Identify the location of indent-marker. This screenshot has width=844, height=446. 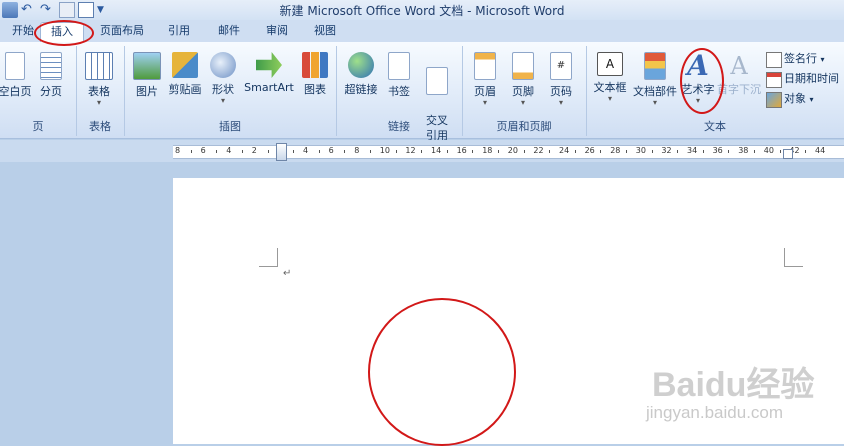
(281, 152).